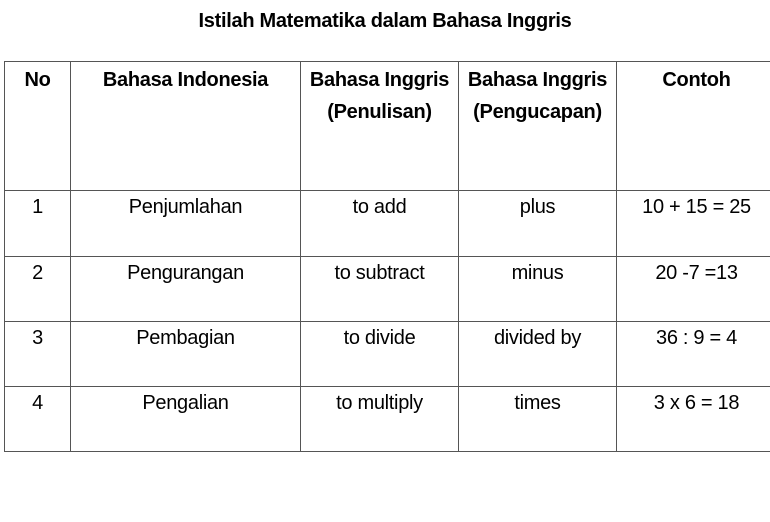  What do you see at coordinates (37, 289) in the screenshot?
I see `cell-no: 2` at bounding box center [37, 289].